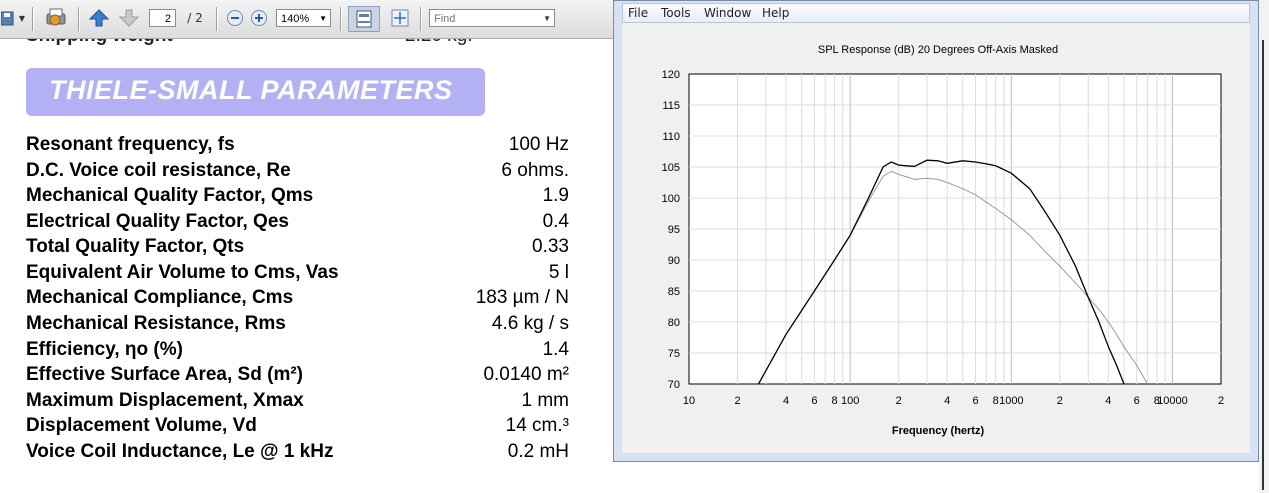  Describe the element at coordinates (671, 168) in the screenshot. I see `y-tick-label: 105` at that location.